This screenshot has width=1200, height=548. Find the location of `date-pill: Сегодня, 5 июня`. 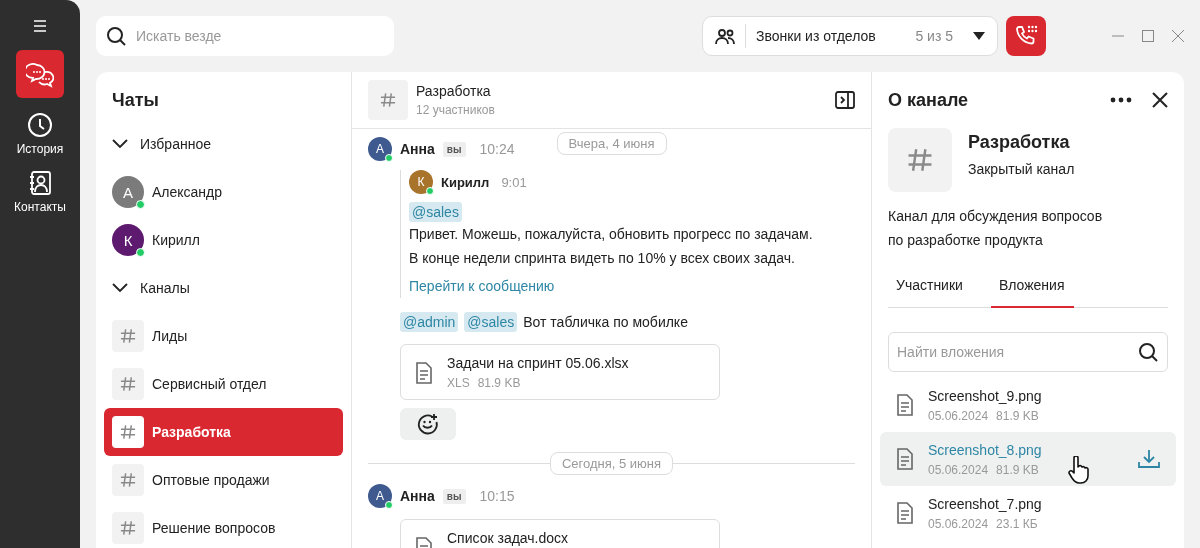

date-pill: Сегодня, 5 июня is located at coordinates (611, 463).